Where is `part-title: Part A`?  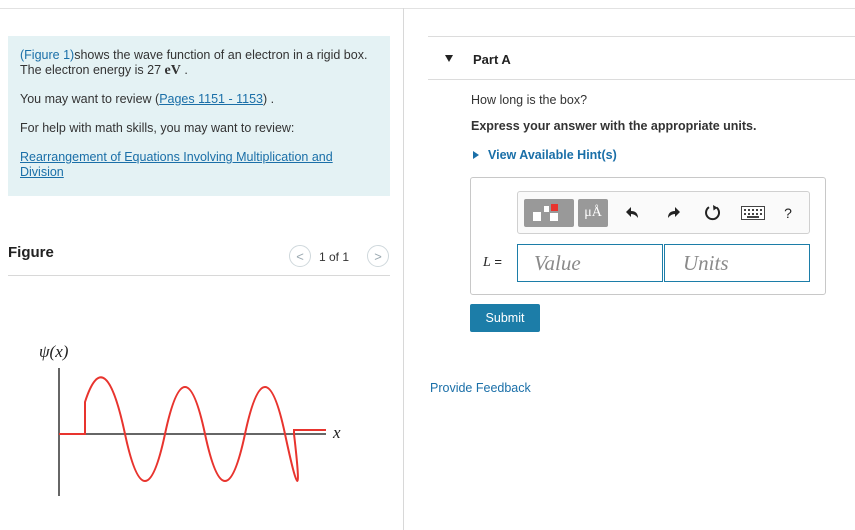 part-title: Part A is located at coordinates (492, 59).